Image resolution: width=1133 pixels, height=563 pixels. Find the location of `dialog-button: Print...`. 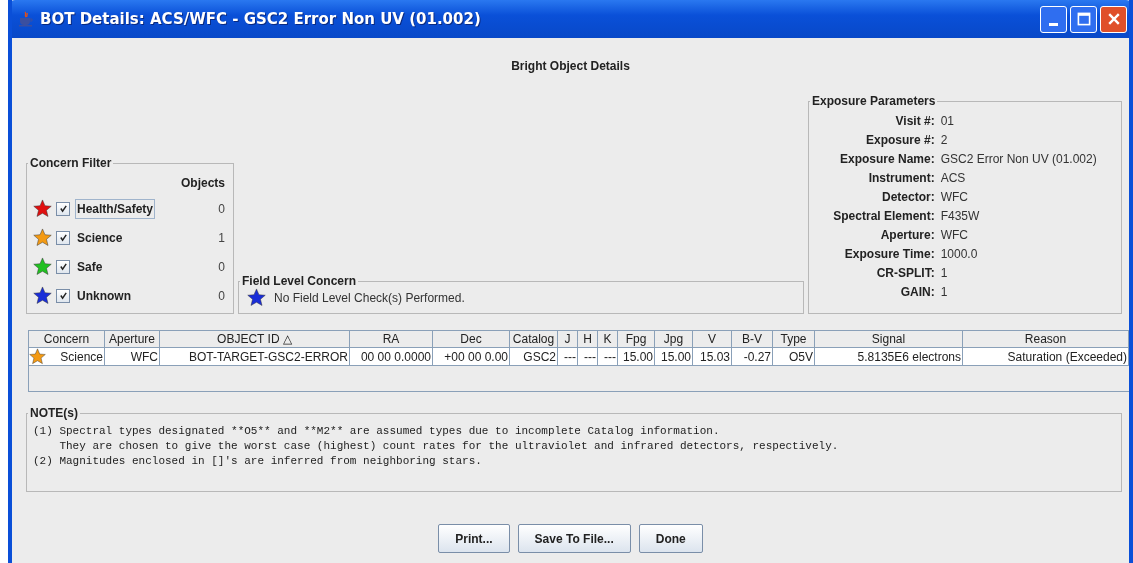

dialog-button: Print... is located at coordinates (474, 538).